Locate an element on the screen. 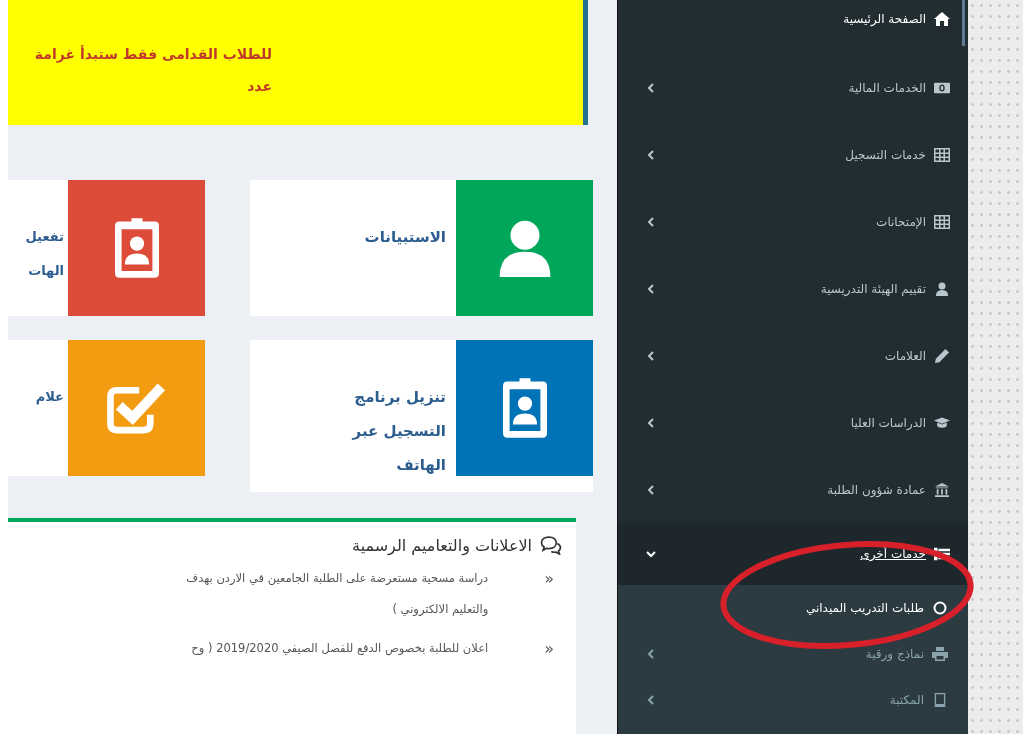 This screenshot has height=734, width=1023. menu-label: خدمات التسجيل is located at coordinates (885, 154).